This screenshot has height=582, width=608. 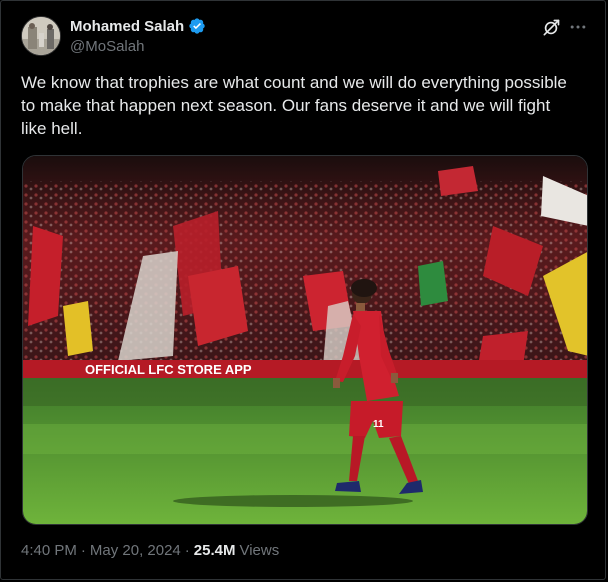 I want to click on verified-badge-icon, so click(x=197, y=26).